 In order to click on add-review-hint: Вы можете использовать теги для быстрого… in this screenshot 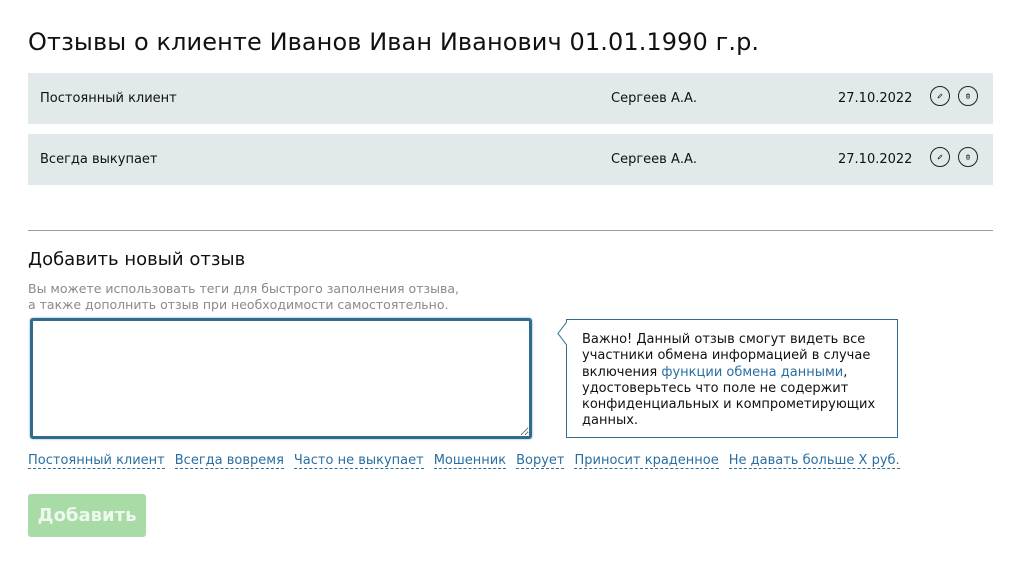, I will do `click(268, 297)`.